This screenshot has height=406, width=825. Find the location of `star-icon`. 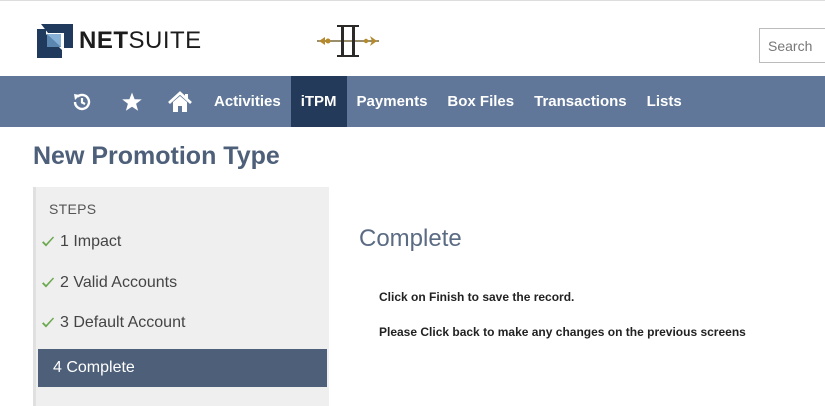

star-icon is located at coordinates (132, 101).